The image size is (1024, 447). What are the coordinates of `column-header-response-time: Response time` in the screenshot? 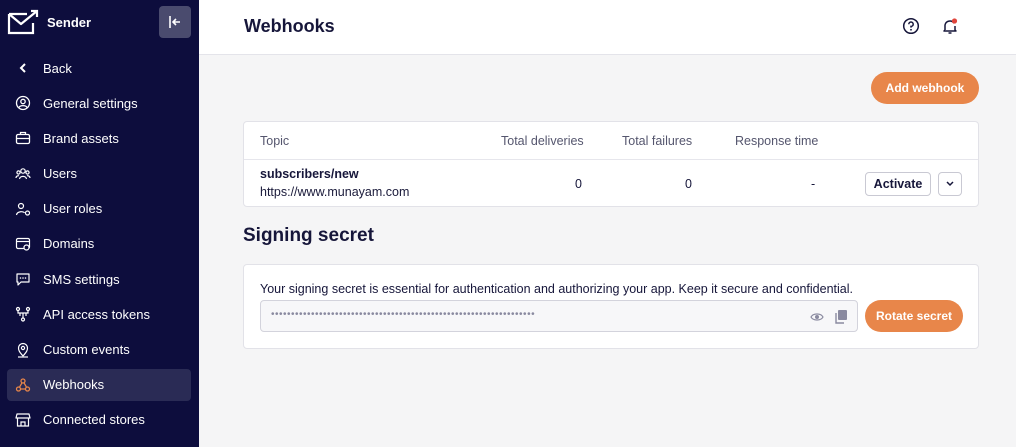 It's located at (777, 141).